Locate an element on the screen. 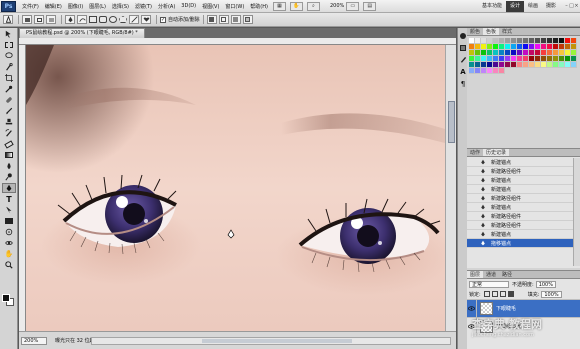  lock-transparency-icon is located at coordinates (486, 294).